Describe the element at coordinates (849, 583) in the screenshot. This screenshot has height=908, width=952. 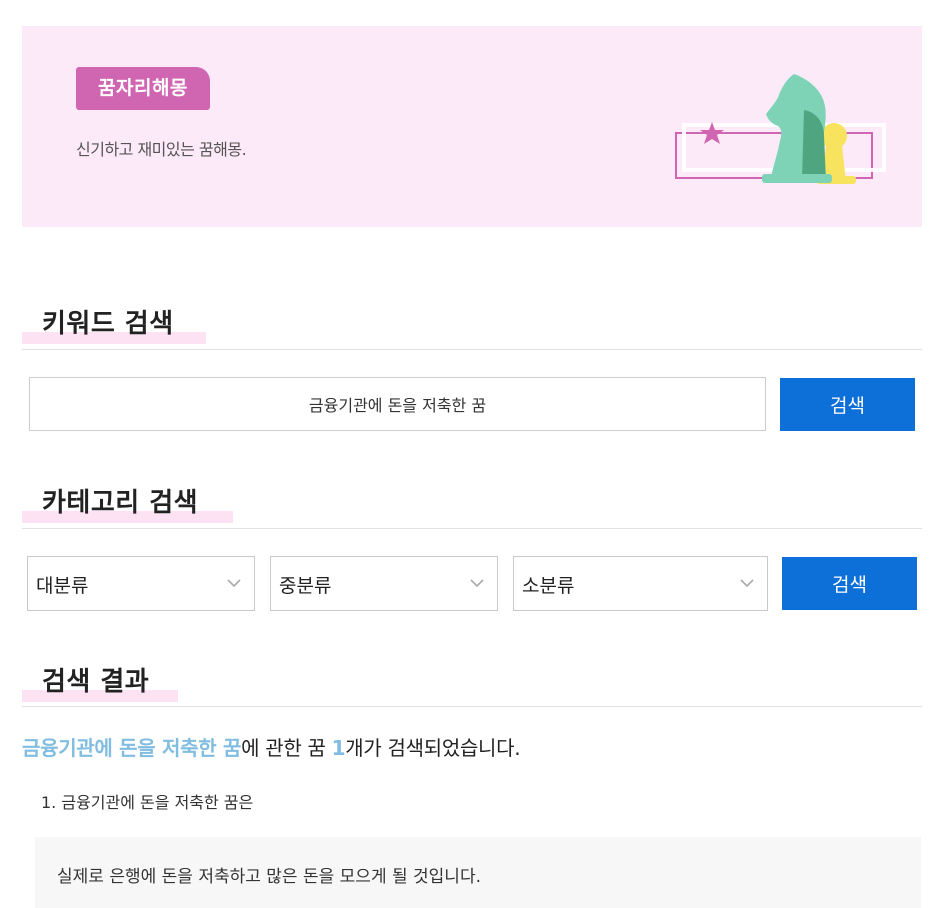
I see `category-search-button: 검색` at that location.